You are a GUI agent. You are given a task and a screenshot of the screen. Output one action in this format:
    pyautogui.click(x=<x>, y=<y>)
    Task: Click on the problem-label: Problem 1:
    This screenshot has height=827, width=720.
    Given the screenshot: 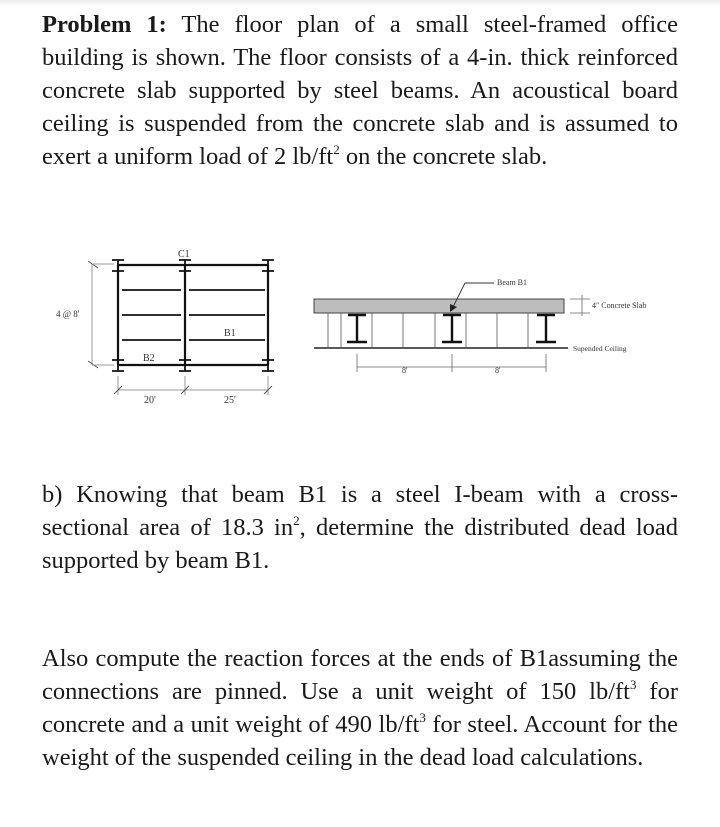 What is the action you would take?
    pyautogui.click(x=104, y=24)
    